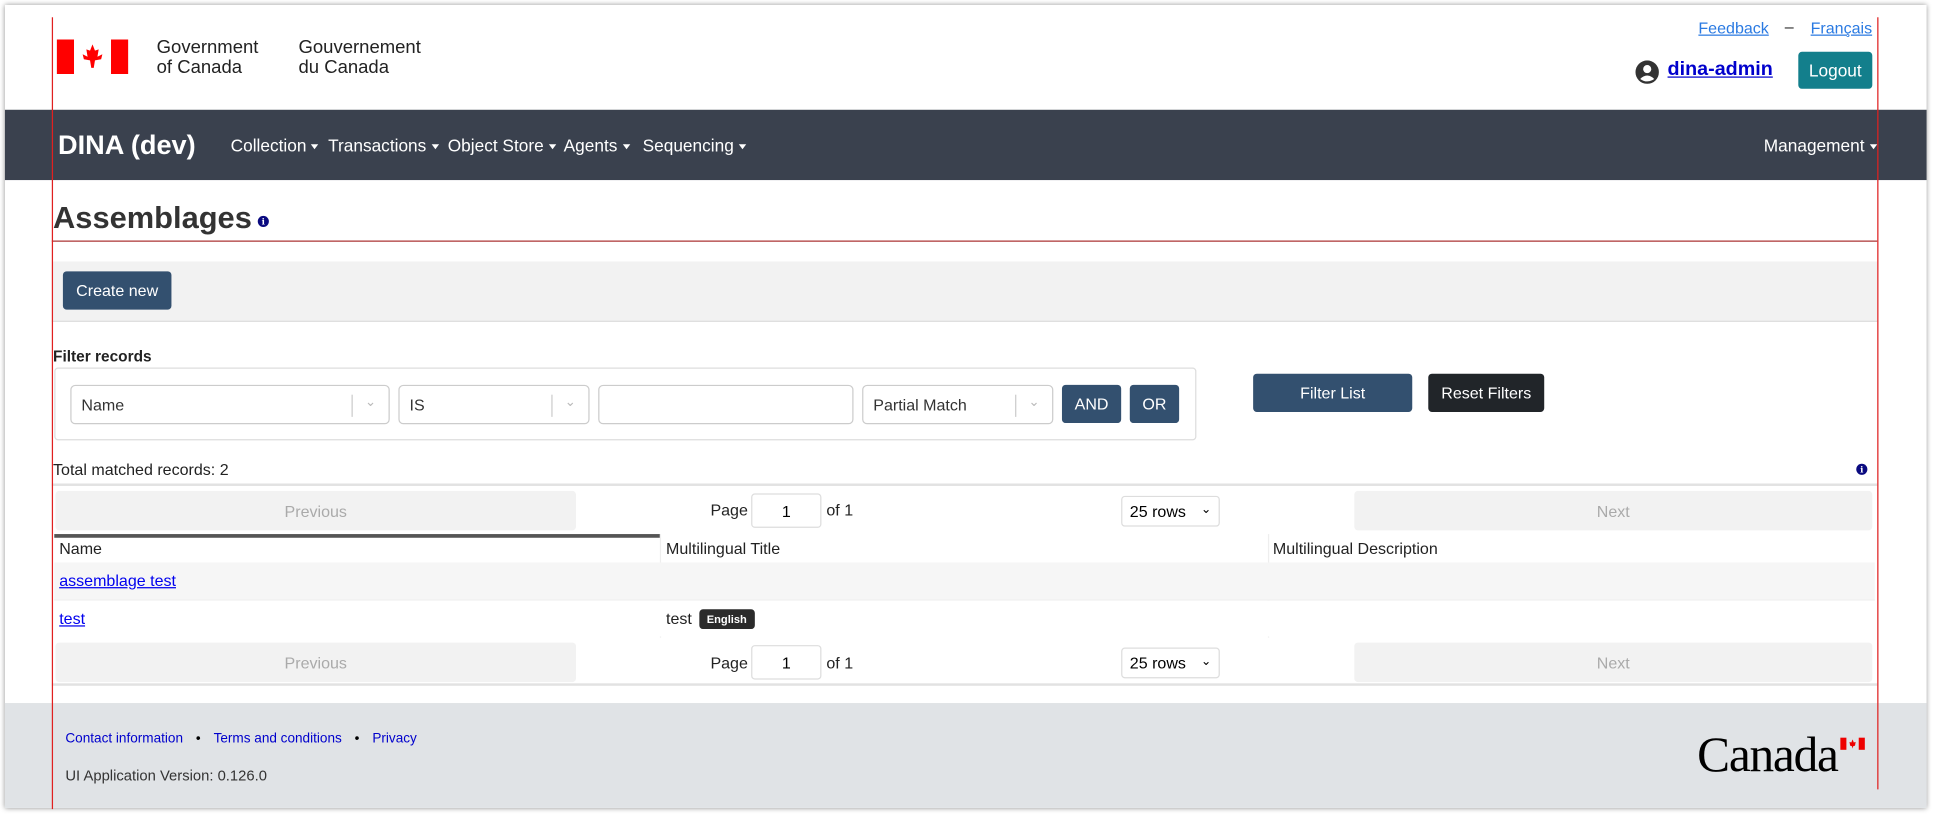 The height and width of the screenshot is (814, 1934). I want to click on language-badge: English, so click(727, 619).